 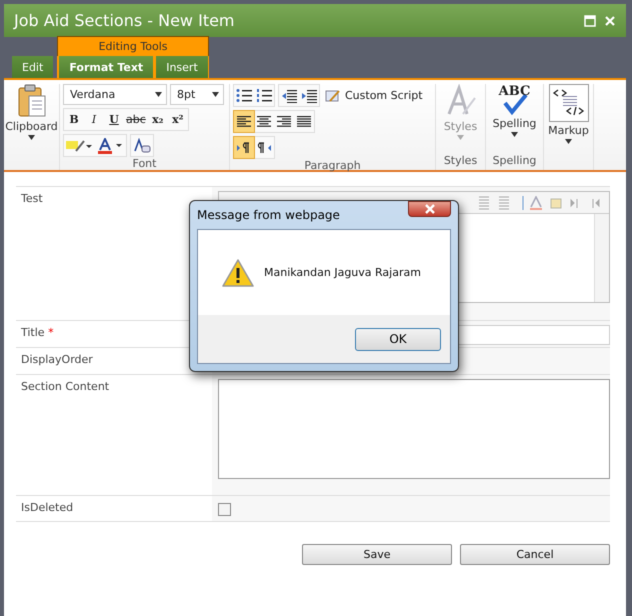 What do you see at coordinates (57, 360) in the screenshot?
I see `field-label: DisplayOrder` at bounding box center [57, 360].